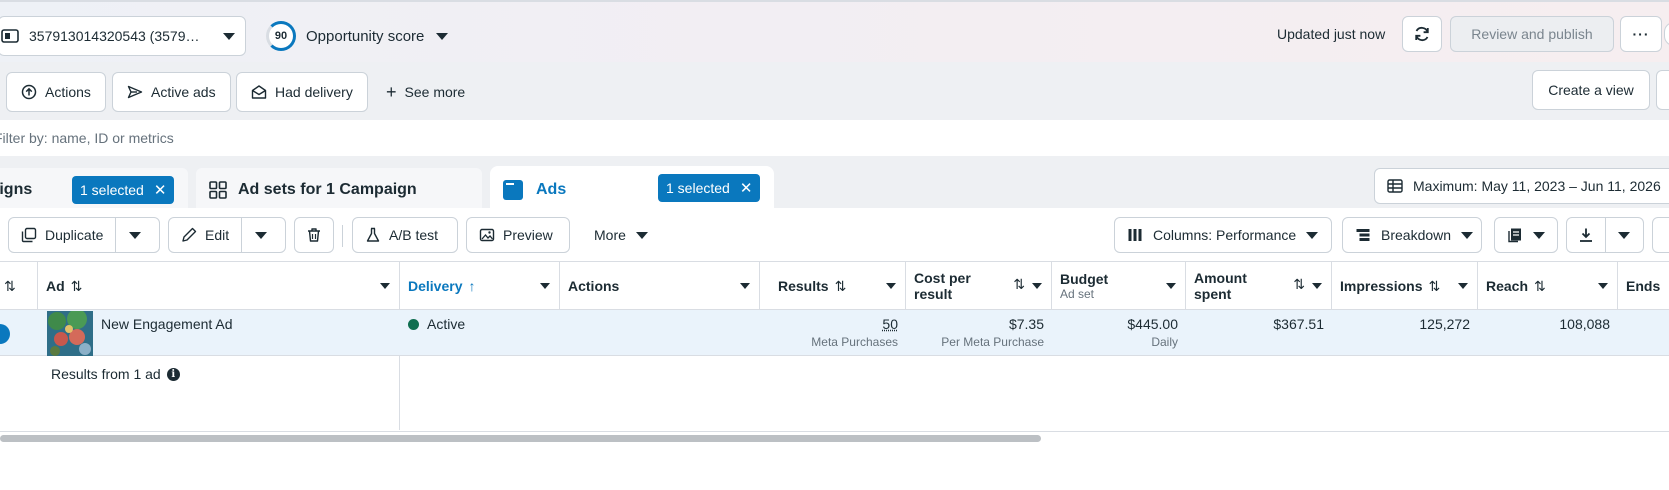 This screenshot has width=1669, height=490. What do you see at coordinates (56, 92) in the screenshot?
I see `filter-chip-actions: Actions` at bounding box center [56, 92].